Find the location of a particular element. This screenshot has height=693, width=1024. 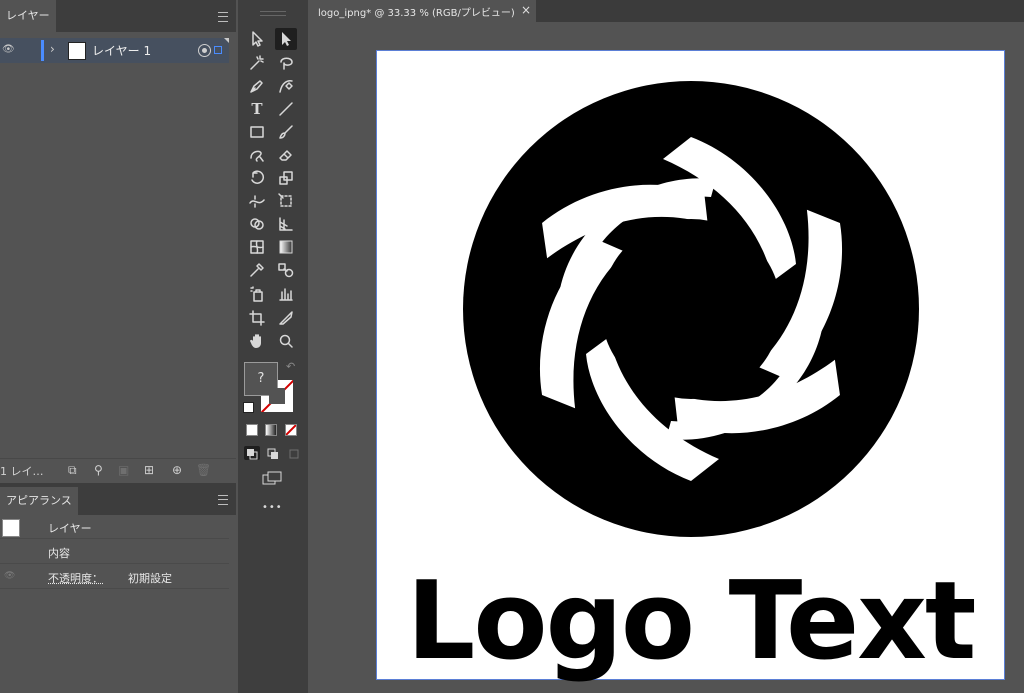

draw-normal-icon is located at coordinates (252, 453).